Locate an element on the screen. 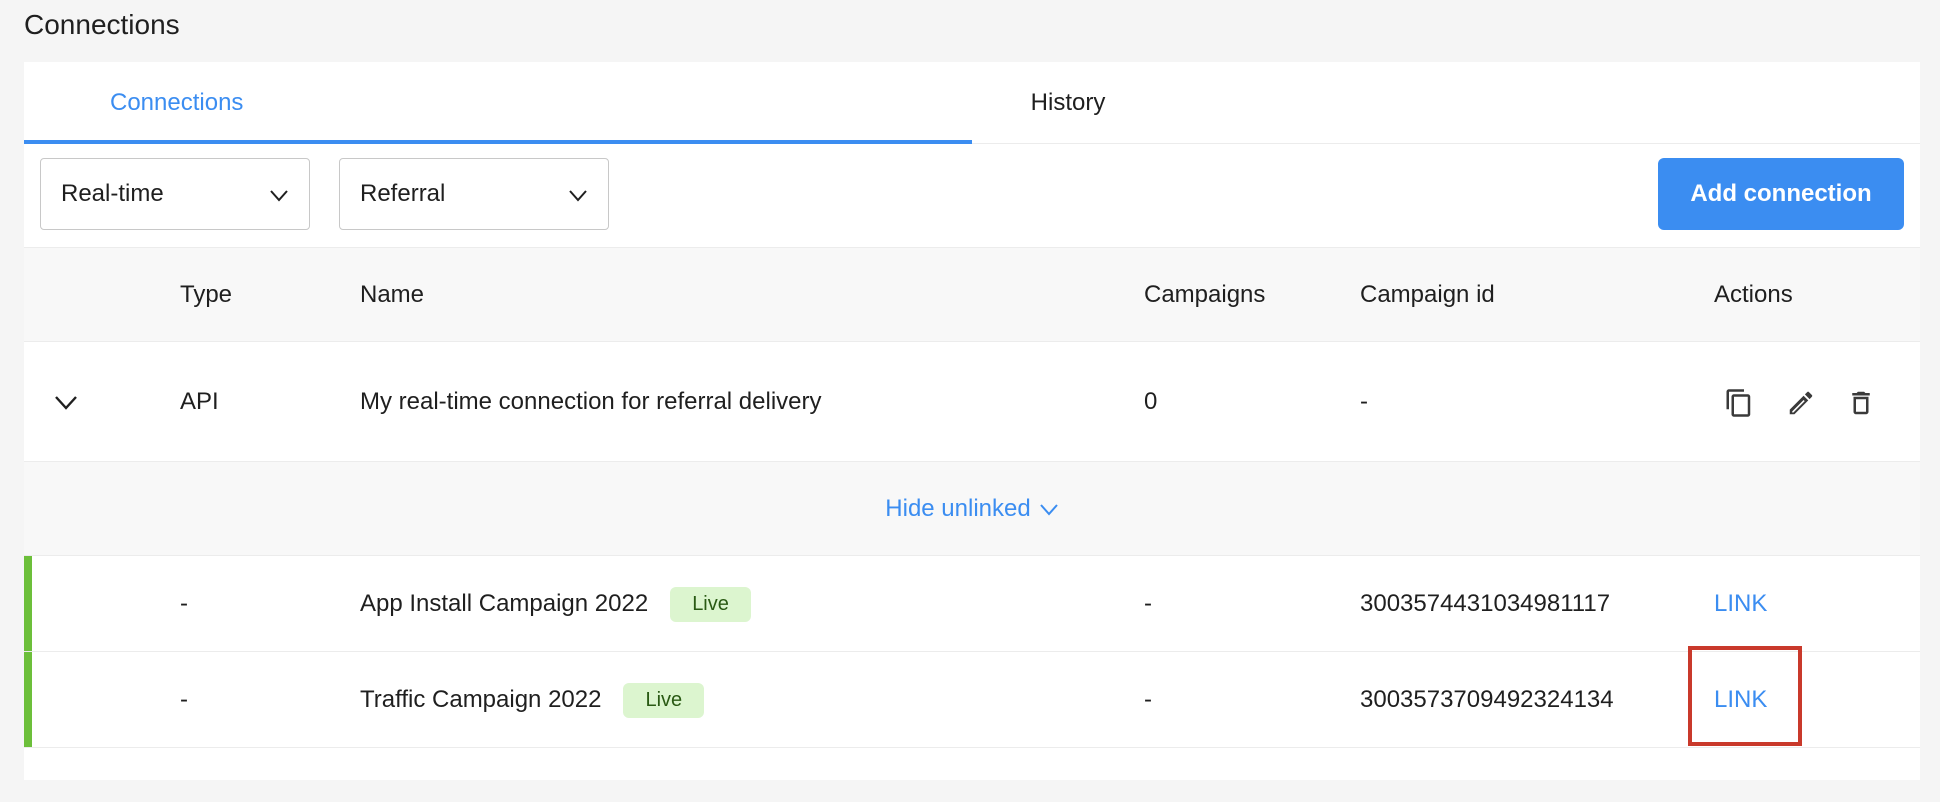  tab-history: History is located at coordinates (1068, 103).